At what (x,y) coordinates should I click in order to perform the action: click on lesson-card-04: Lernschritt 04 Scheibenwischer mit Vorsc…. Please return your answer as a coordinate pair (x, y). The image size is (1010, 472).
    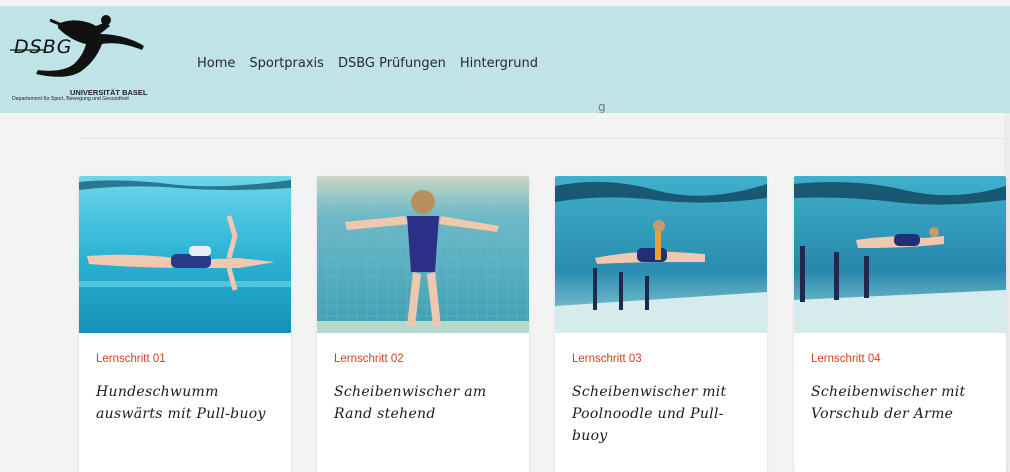
    Looking at the image, I should click on (900, 324).